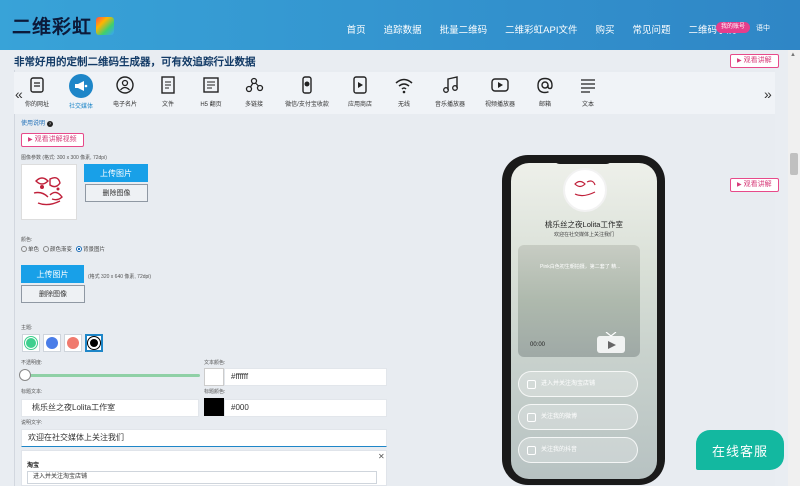 The width and height of the screenshot is (800, 486). Describe the element at coordinates (584, 224) in the screenshot. I see `phone-title: 桃乐丝之夜Lolita工作室` at that location.